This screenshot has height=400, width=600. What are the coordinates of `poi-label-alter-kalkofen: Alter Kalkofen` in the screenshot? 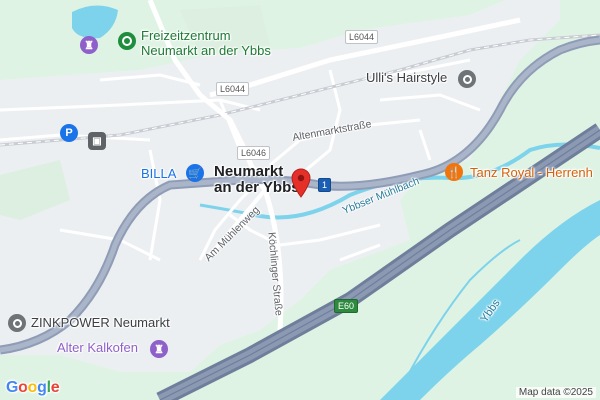 It's located at (97, 347).